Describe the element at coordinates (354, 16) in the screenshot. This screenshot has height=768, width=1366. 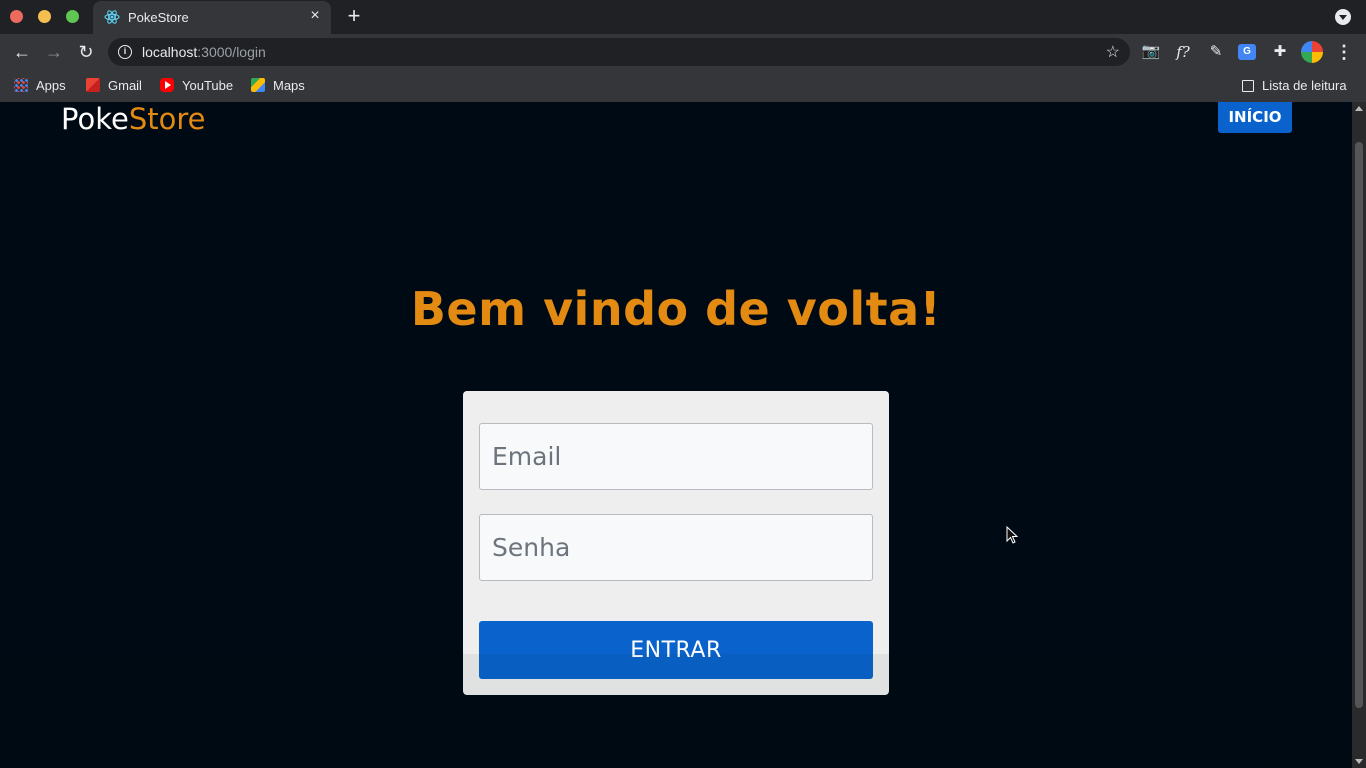
I see `new-tab-button: +` at that location.